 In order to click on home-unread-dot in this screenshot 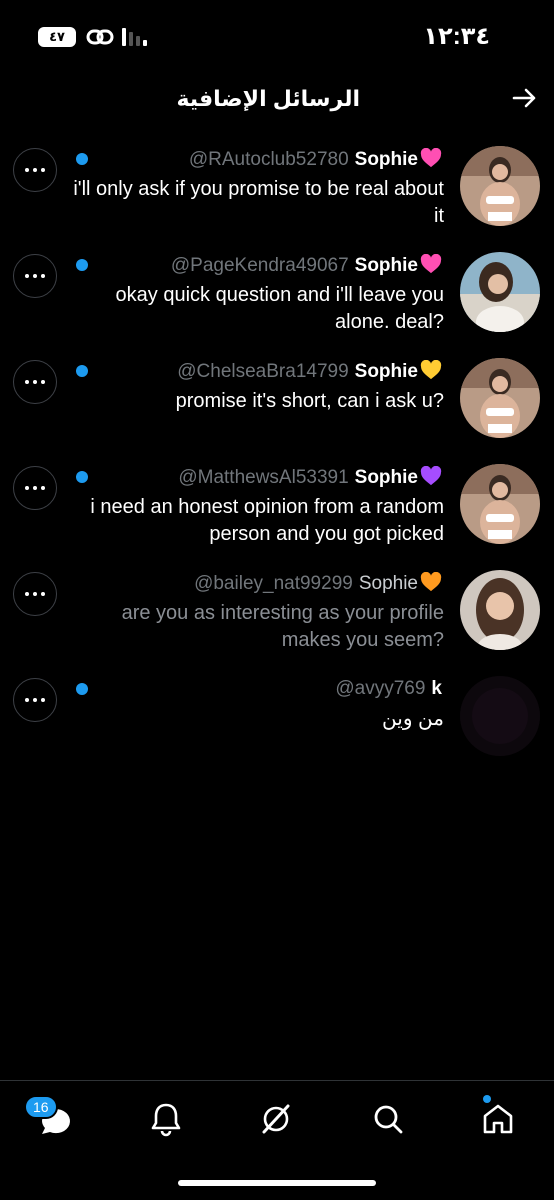, I will do `click(487, 1099)`.